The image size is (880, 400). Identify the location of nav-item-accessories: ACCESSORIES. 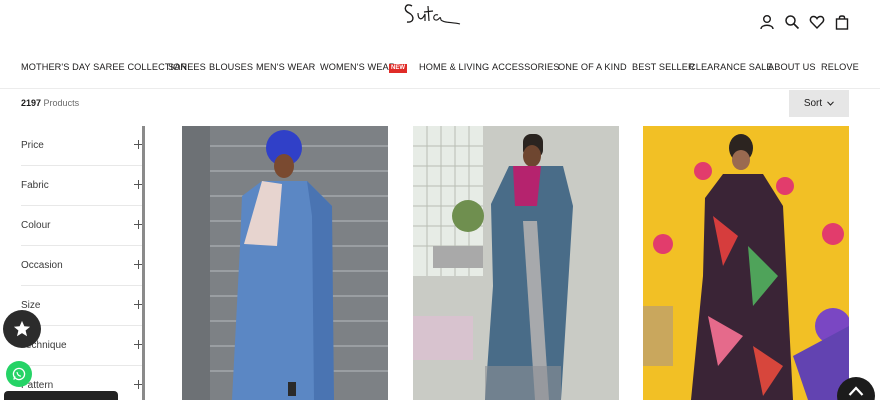
(525, 67).